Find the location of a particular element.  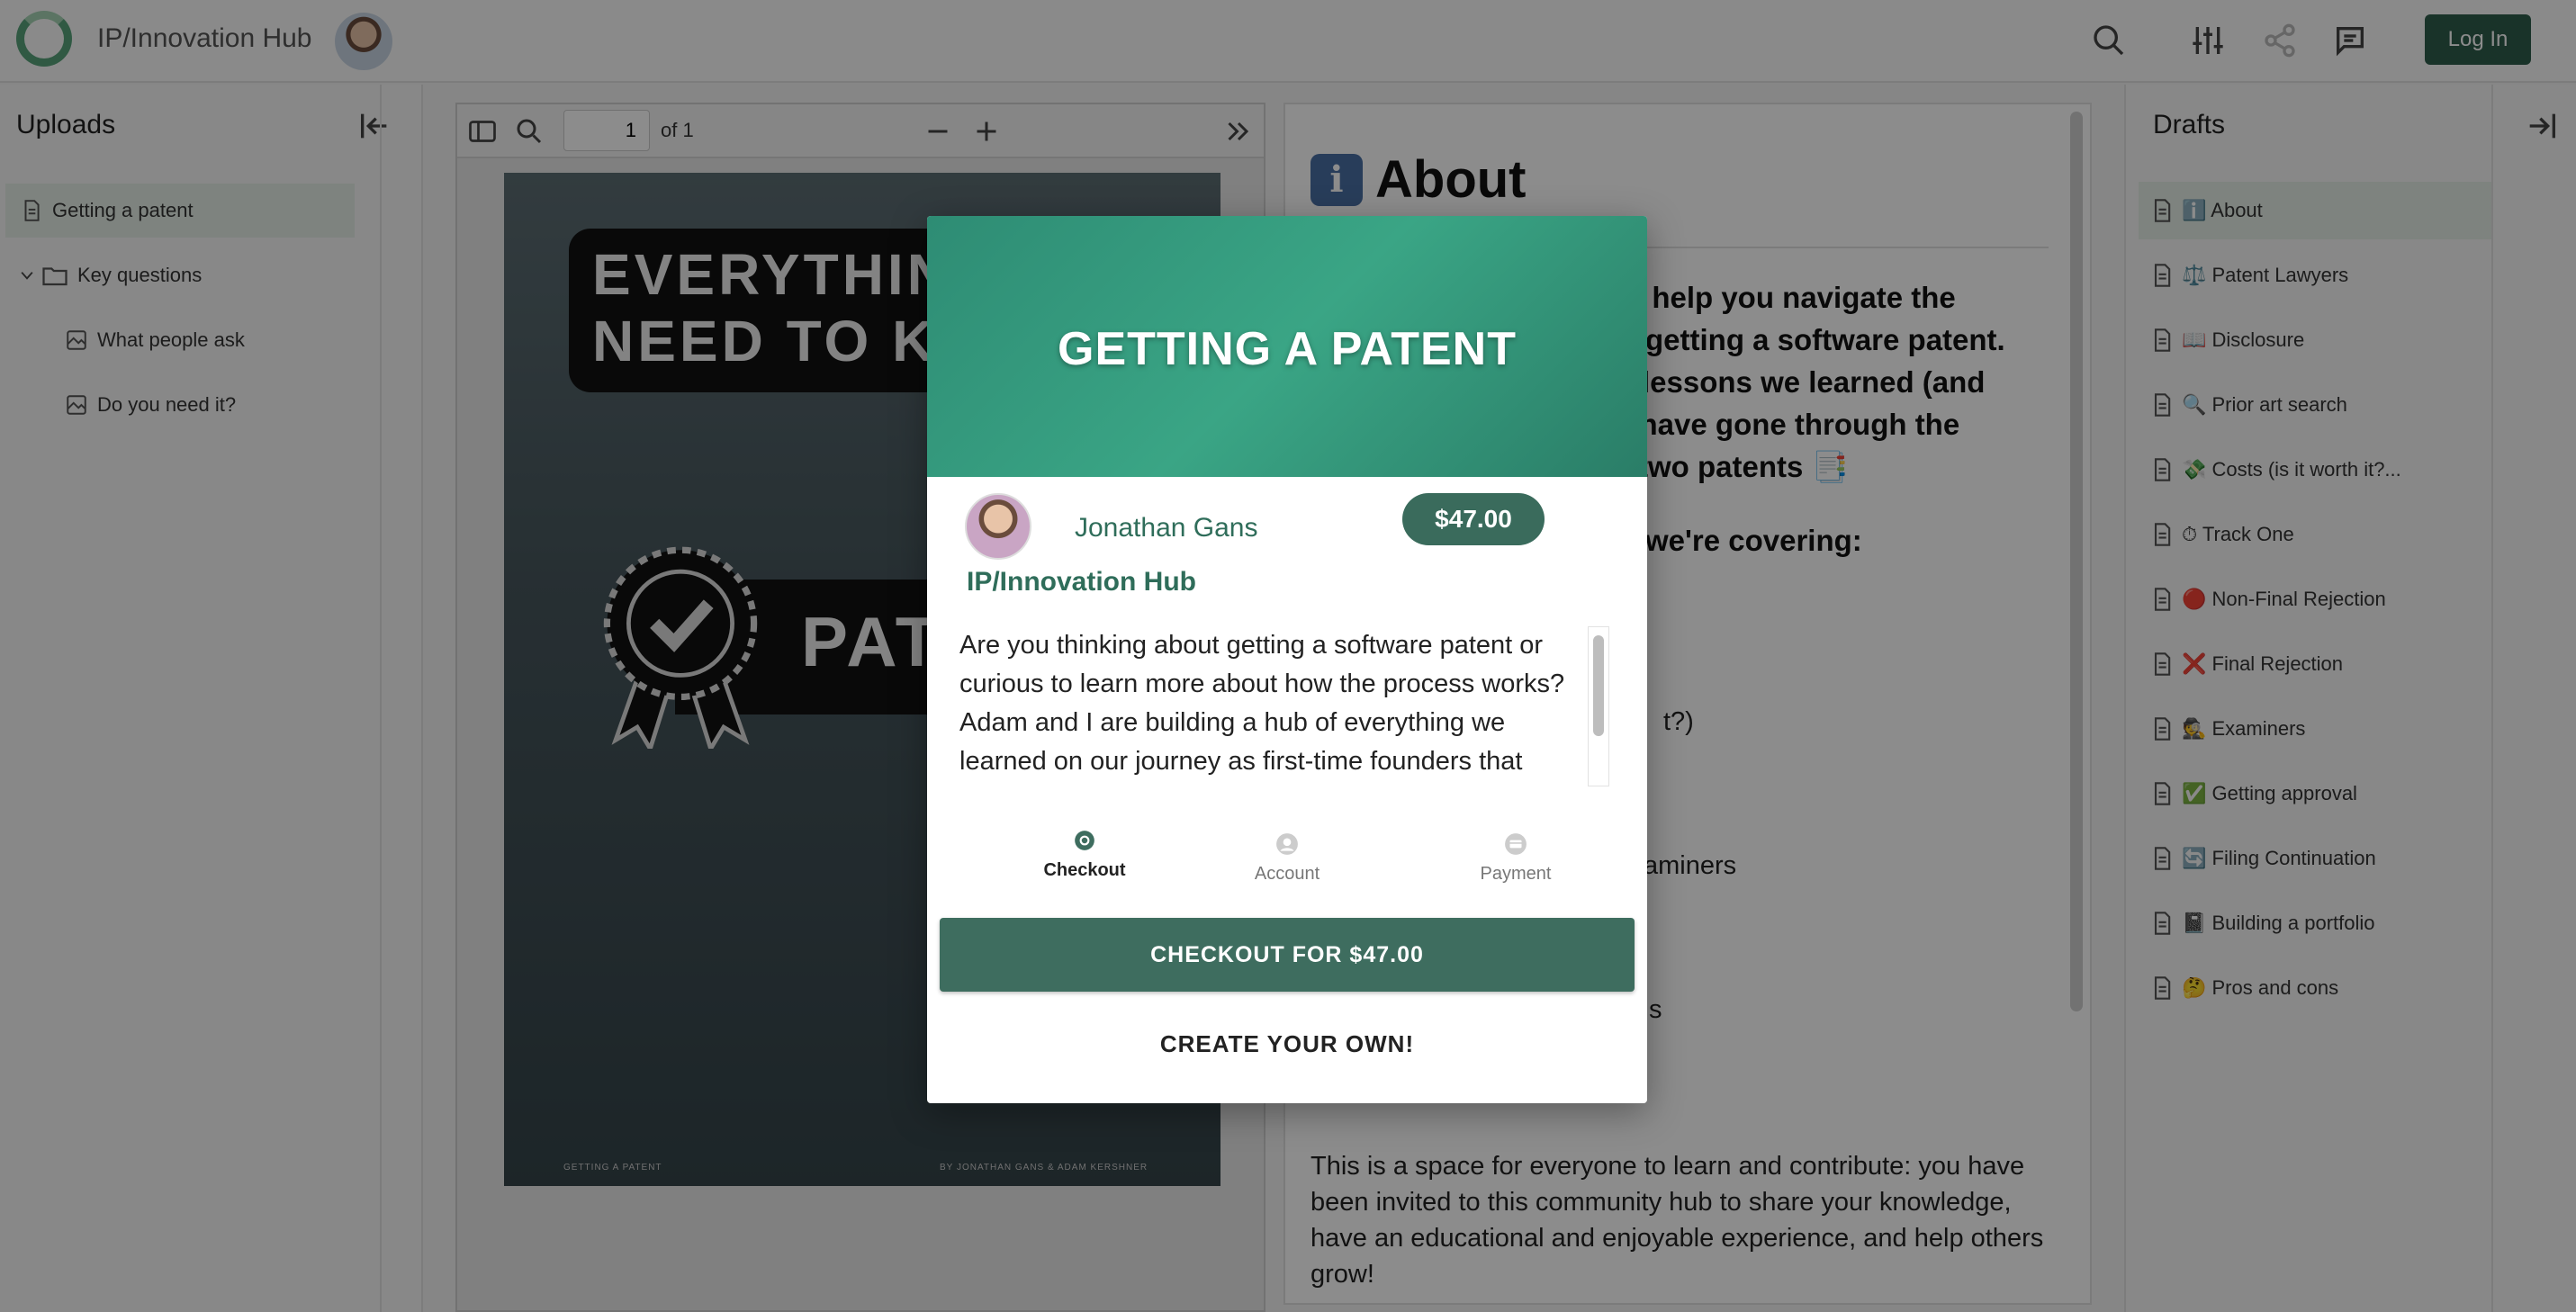

step-label: Account is located at coordinates (1287, 874).